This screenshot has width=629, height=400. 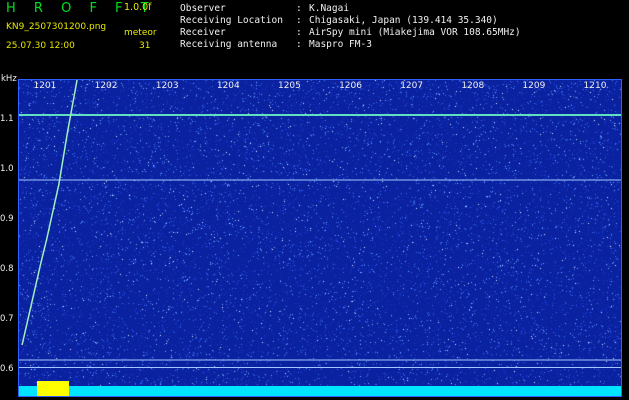 I want to click on meteor-trace, so click(x=49, y=213).